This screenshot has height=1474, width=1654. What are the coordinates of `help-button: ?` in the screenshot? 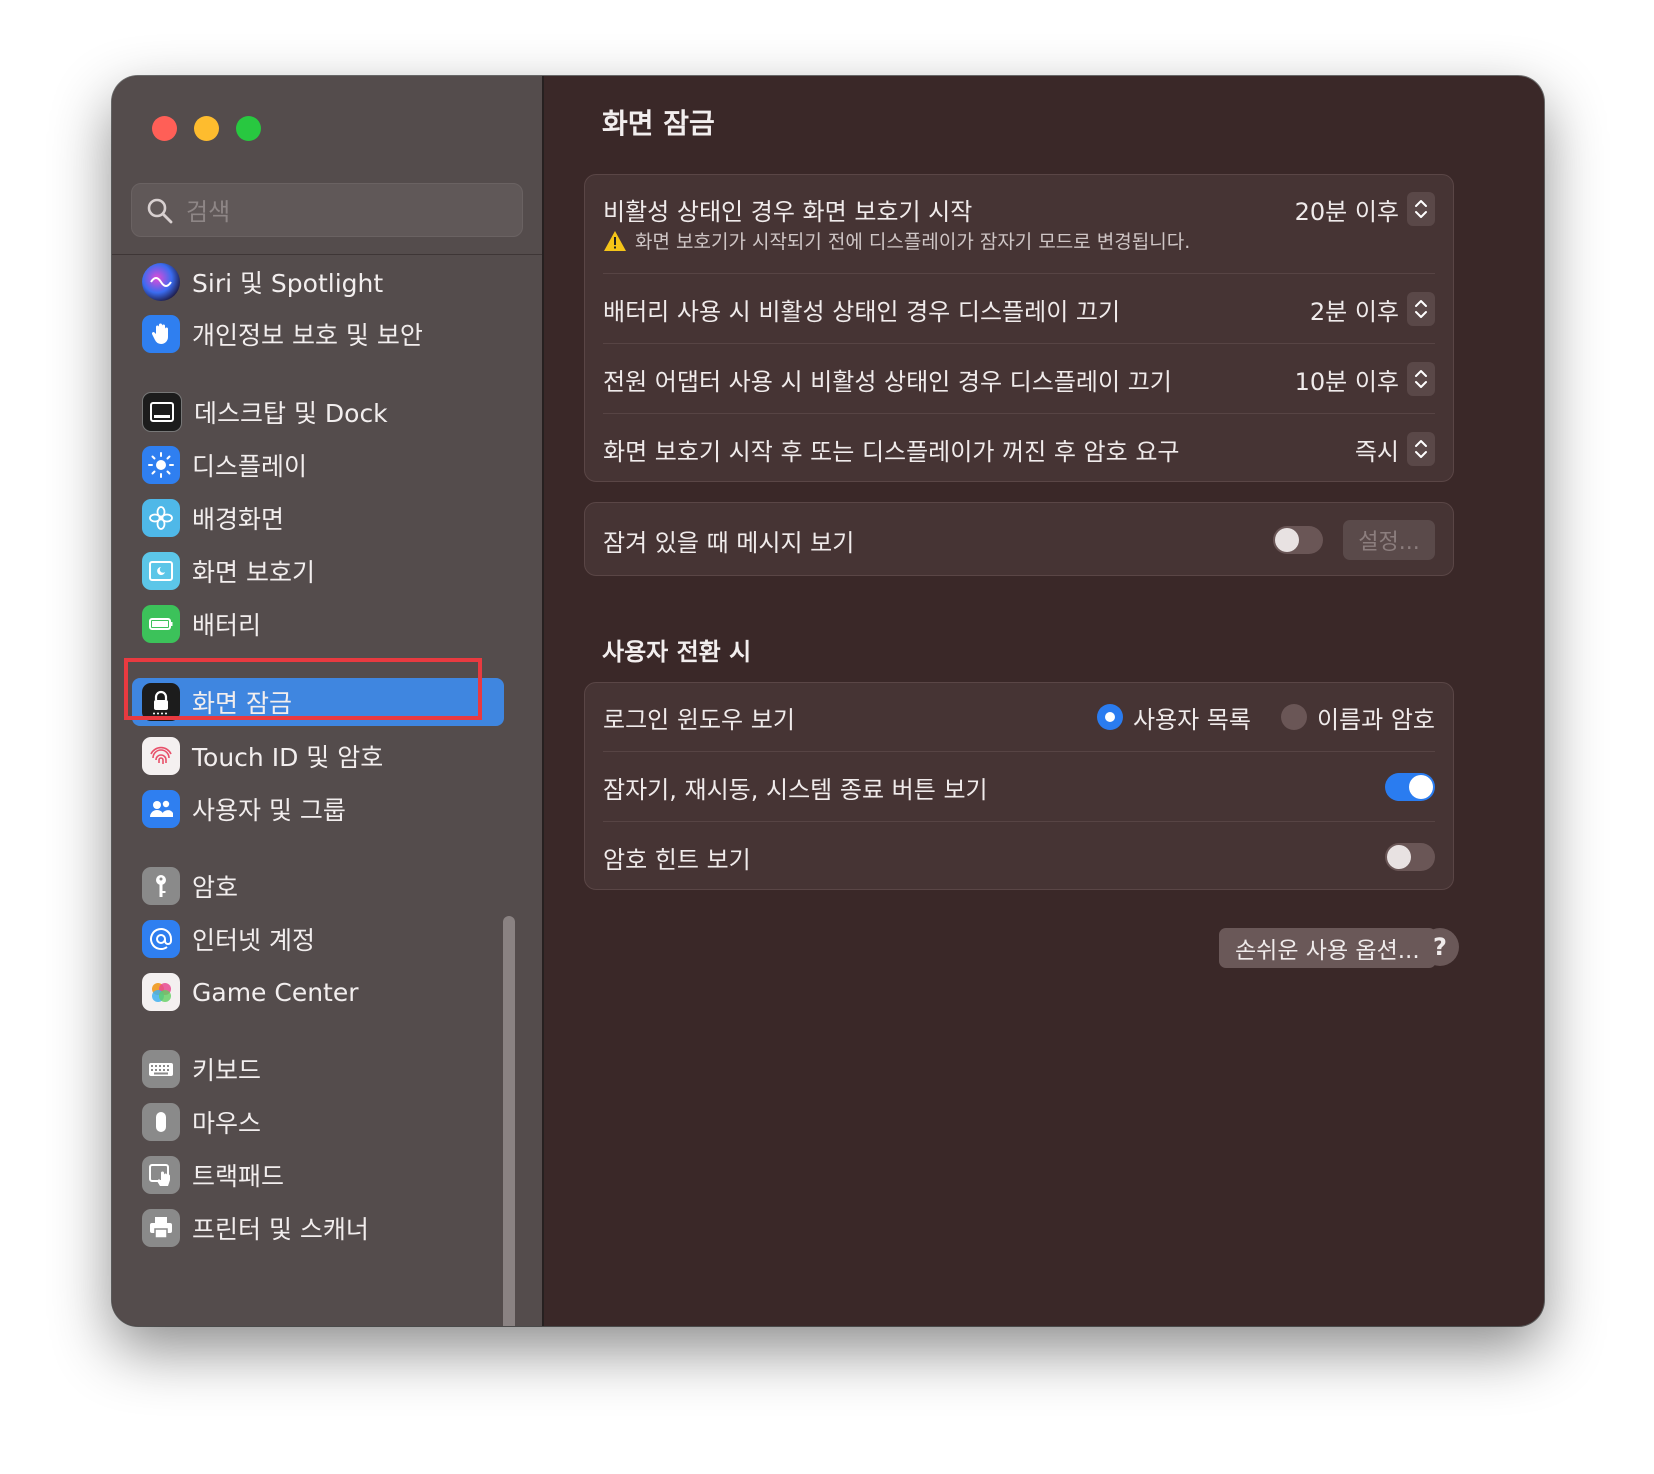 It's located at (1440, 947).